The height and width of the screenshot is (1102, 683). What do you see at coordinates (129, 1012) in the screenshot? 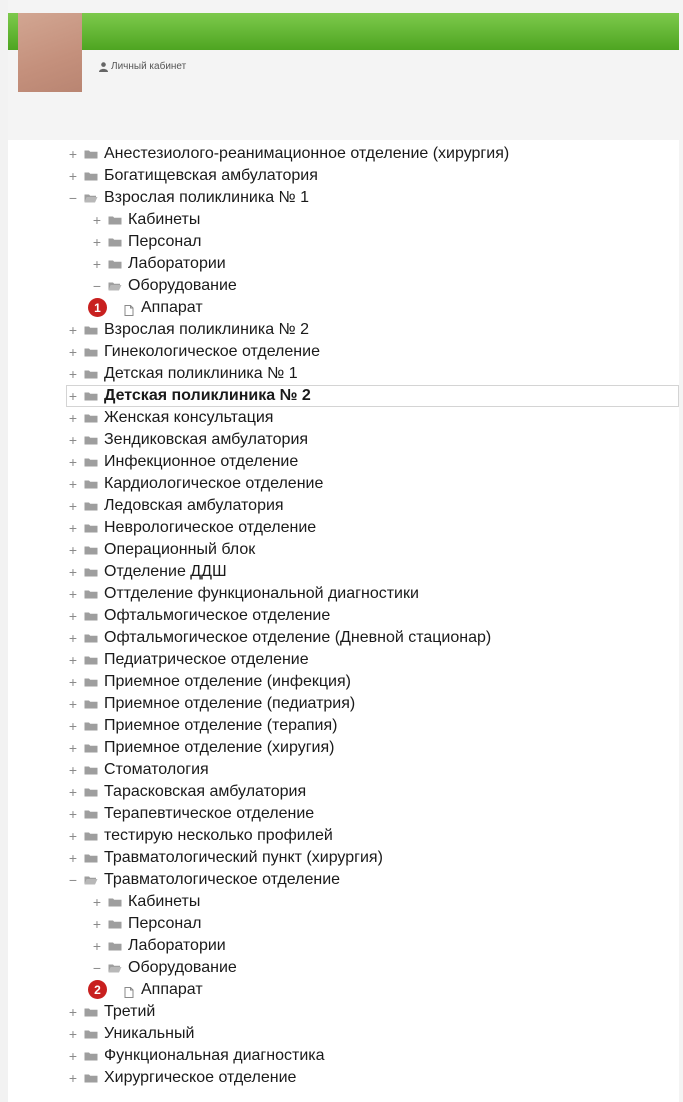
I see `tree-node-label: Третий` at bounding box center [129, 1012].